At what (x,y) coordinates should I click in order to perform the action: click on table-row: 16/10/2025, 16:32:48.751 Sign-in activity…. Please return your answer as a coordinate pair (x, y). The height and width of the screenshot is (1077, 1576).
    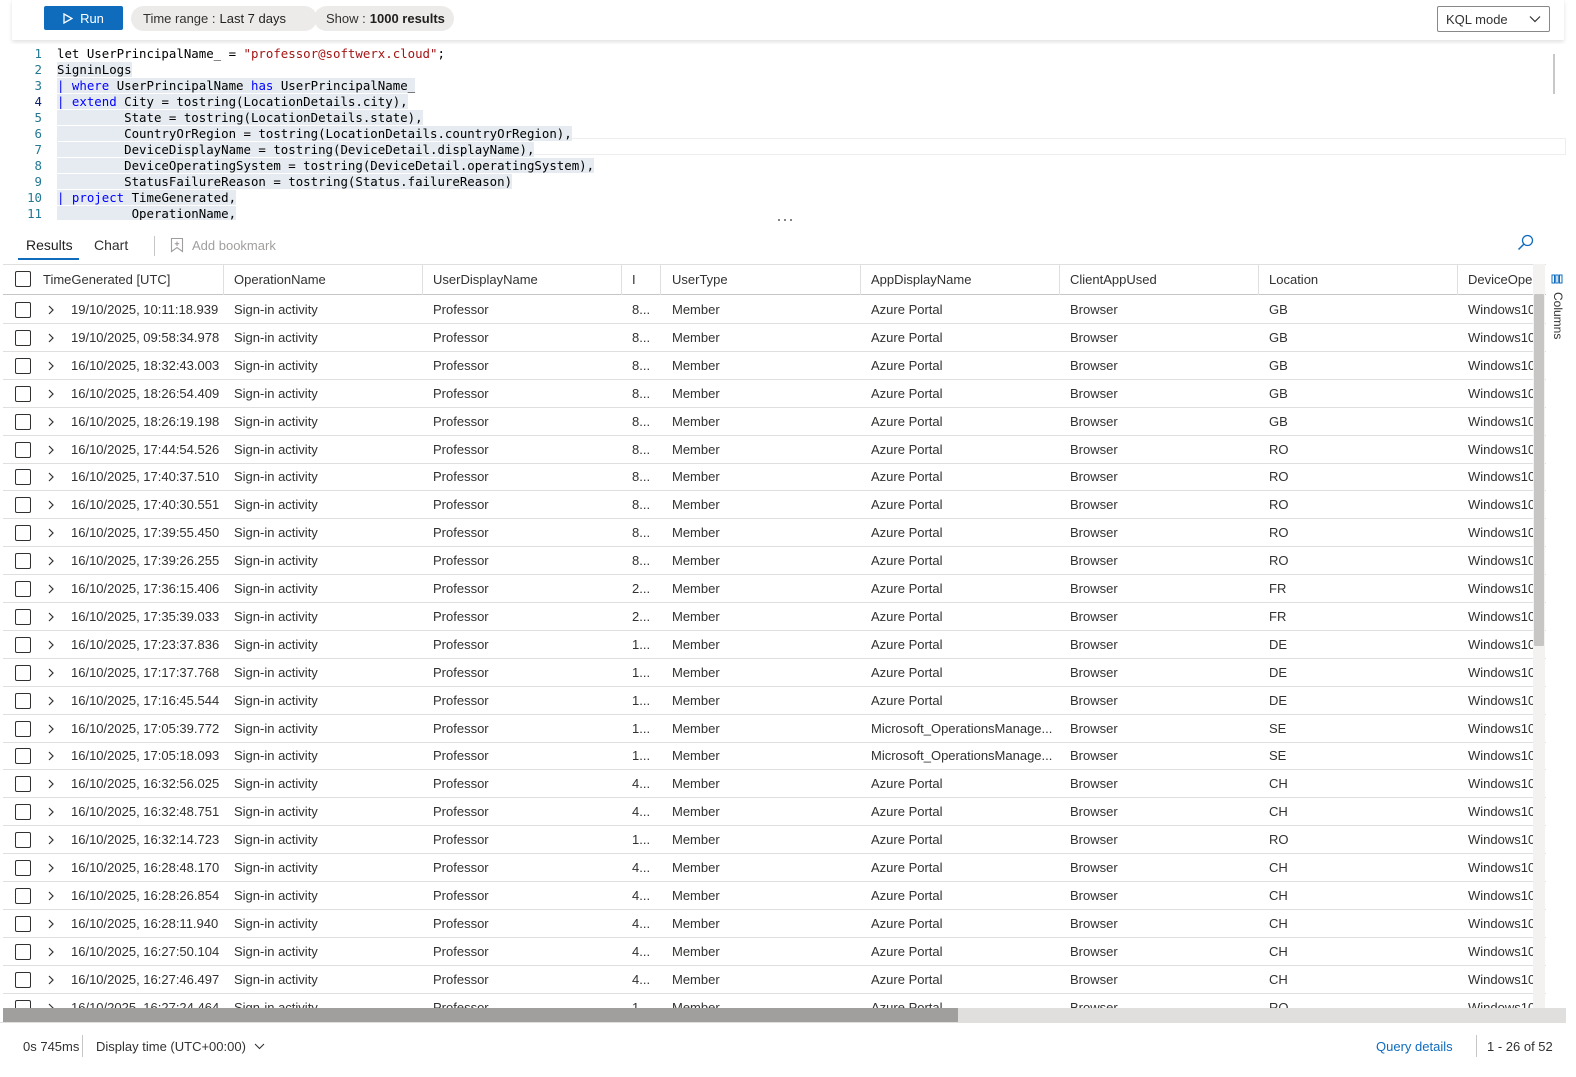
    Looking at the image, I should click on (774, 812).